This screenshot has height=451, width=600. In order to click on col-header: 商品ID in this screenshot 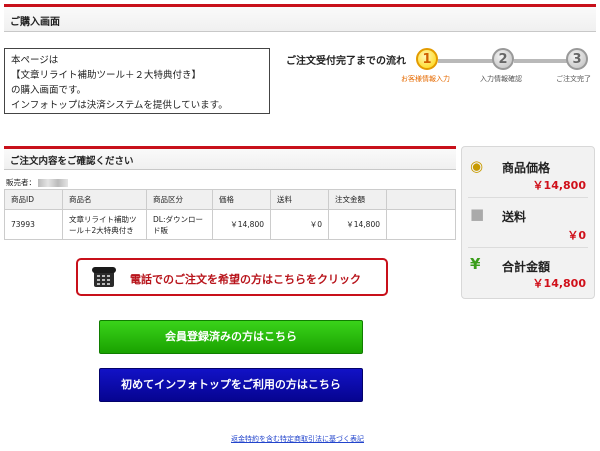, I will do `click(33, 199)`.